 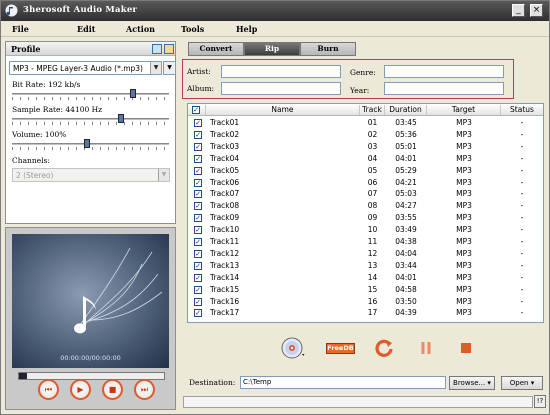 I want to click on track-duration: 03:45, so click(x=406, y=122).